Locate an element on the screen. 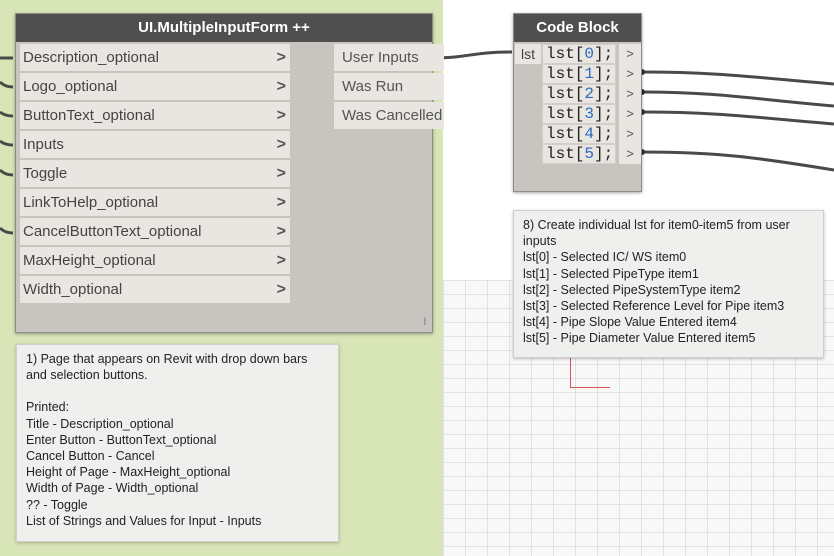  wire-logo is located at coordinates (7, 84).